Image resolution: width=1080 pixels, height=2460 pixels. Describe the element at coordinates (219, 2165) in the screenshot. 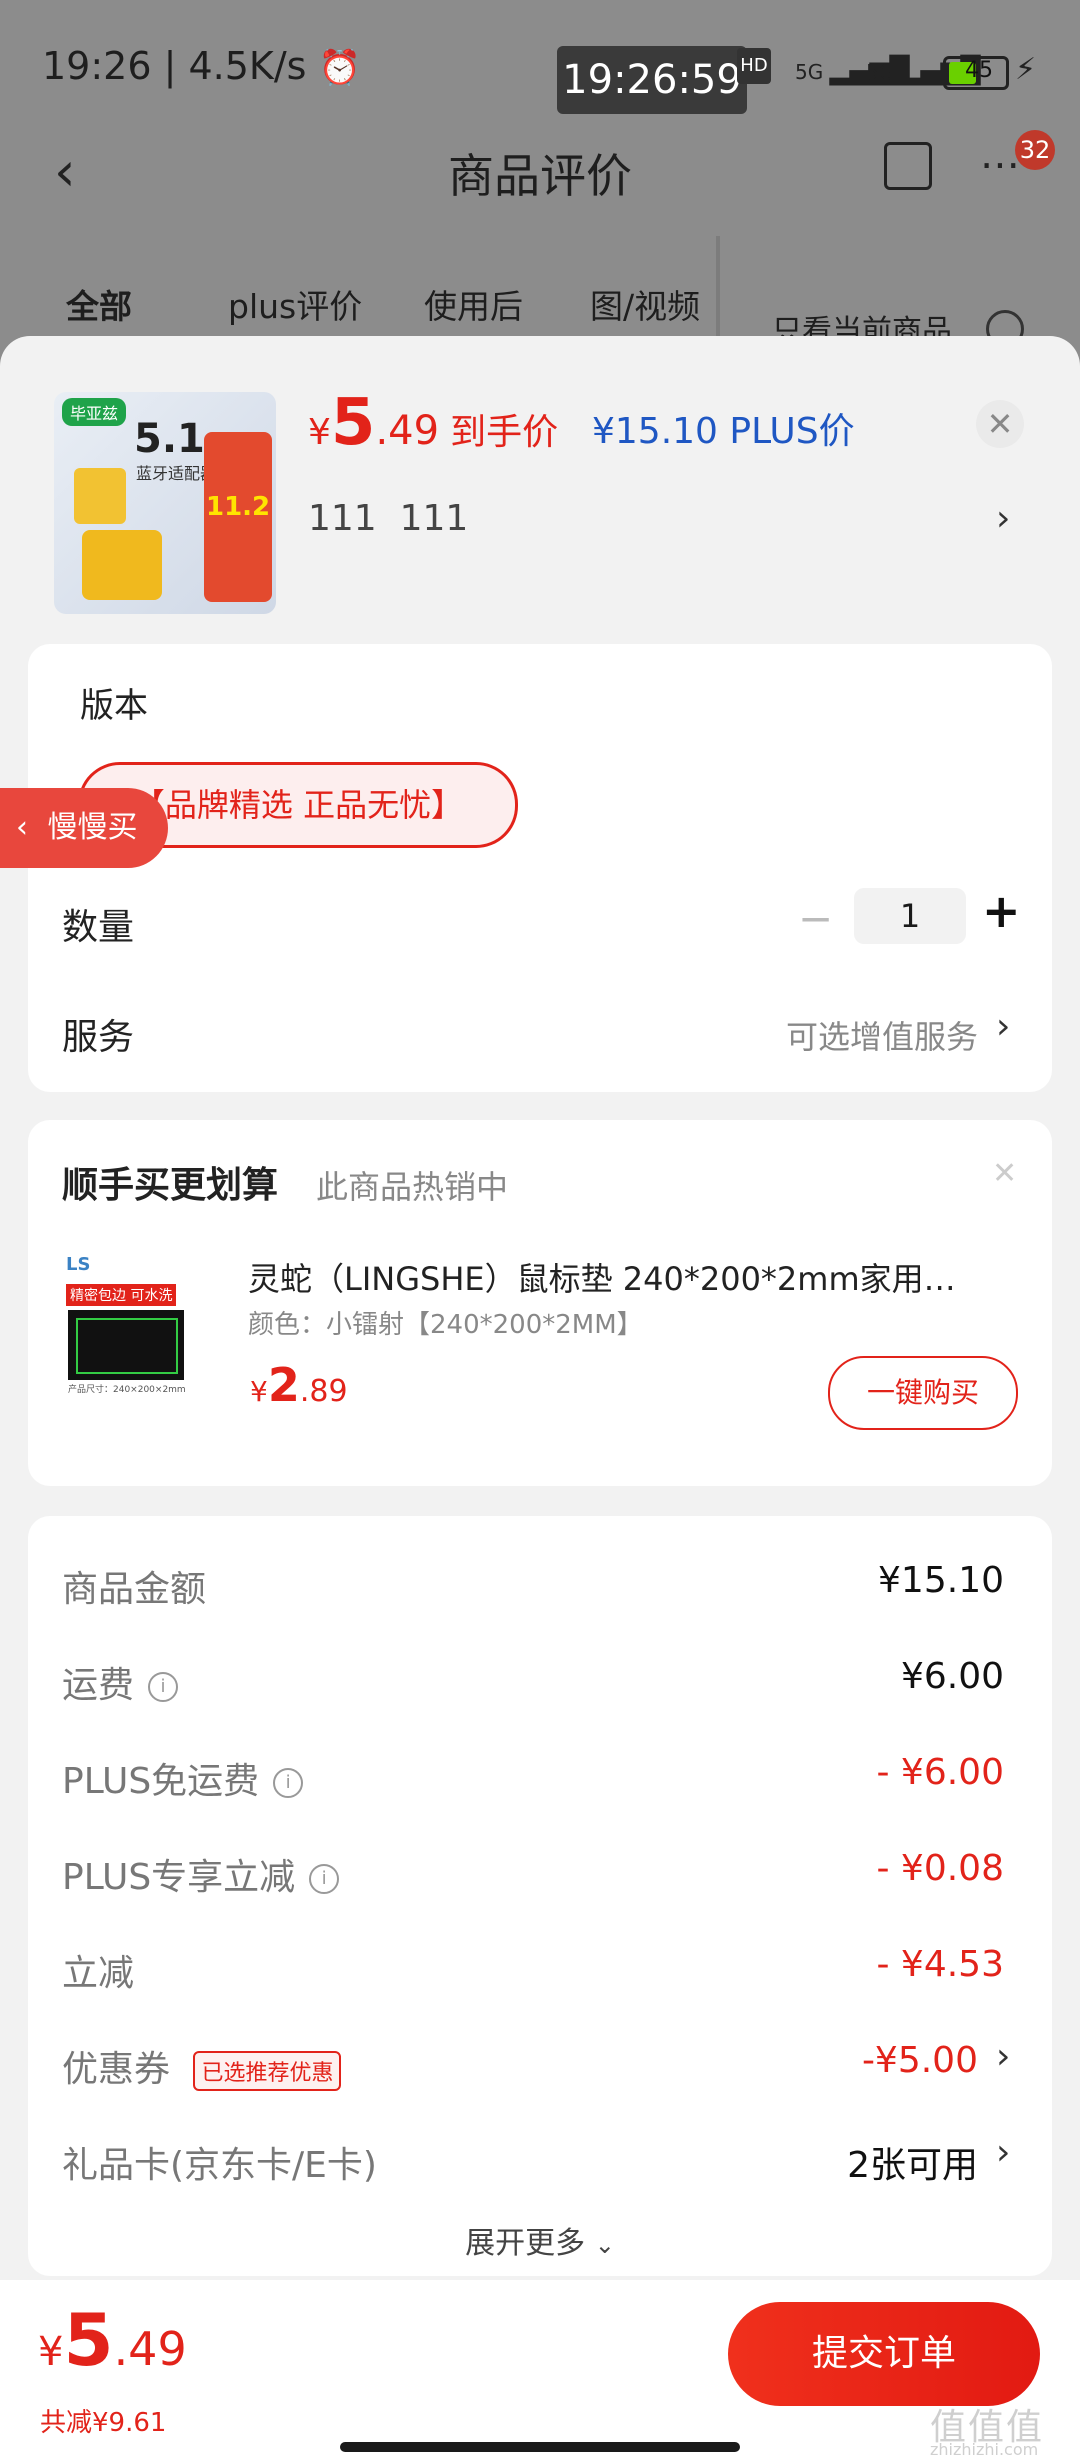

I see `row-giftcard-label: 礼品卡(京东卡/E卡)` at that location.